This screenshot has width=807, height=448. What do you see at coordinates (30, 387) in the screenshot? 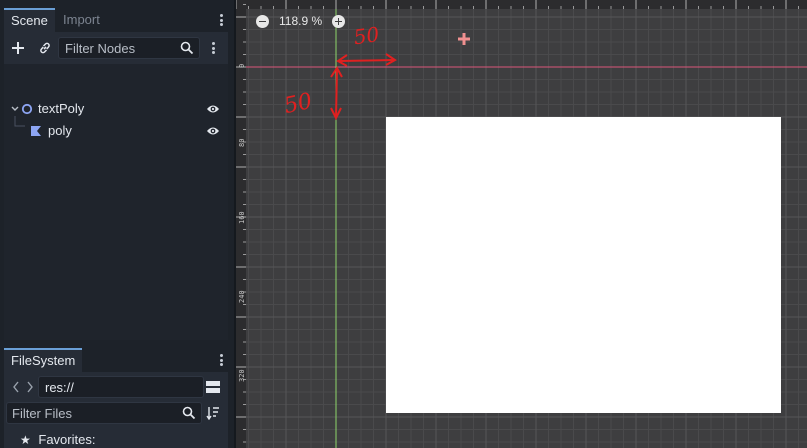
I see `chevron-right-icon` at bounding box center [30, 387].